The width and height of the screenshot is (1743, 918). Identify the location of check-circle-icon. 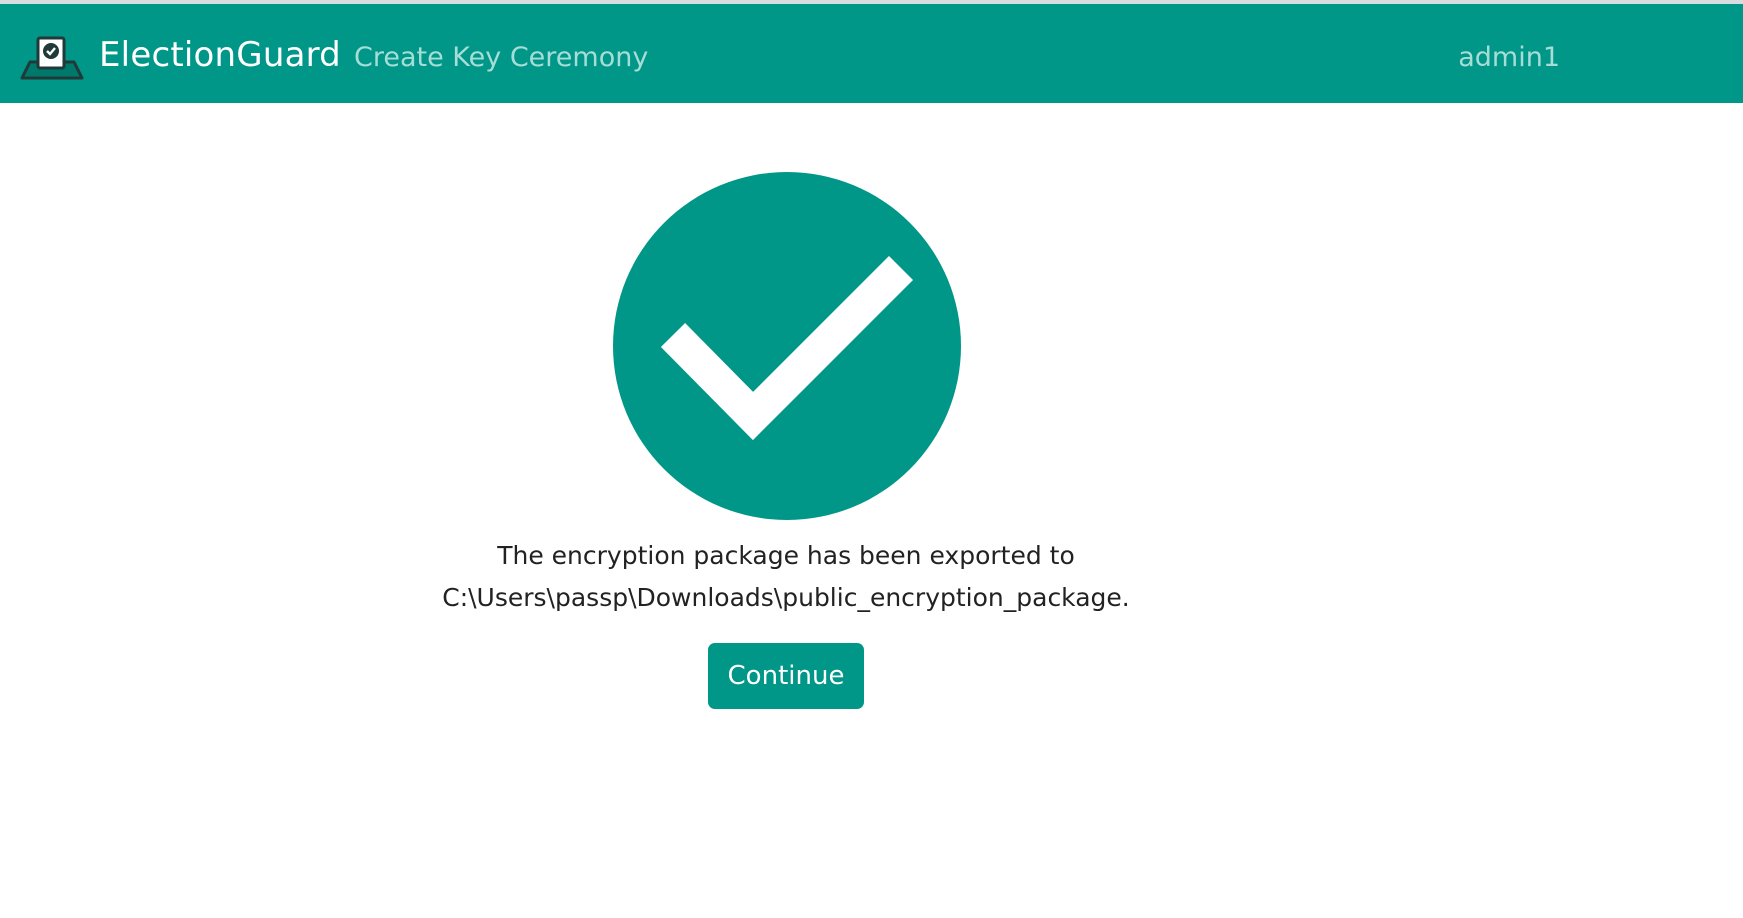
(787, 346).